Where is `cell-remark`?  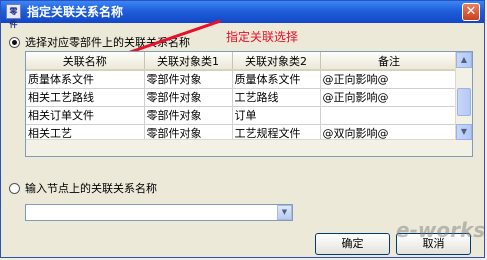 cell-remark is located at coordinates (389, 115).